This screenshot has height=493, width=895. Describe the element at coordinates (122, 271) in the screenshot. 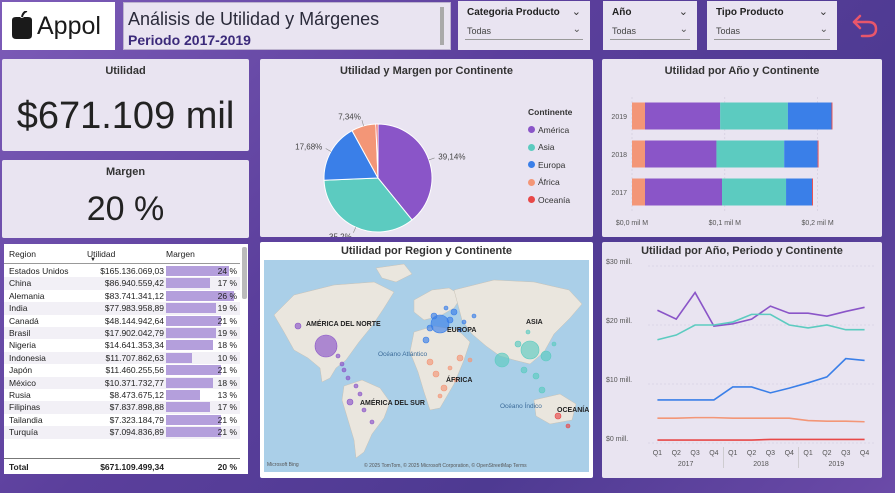

I see `table-row: Estados Unidos $165.136.069,03 24 %` at that location.